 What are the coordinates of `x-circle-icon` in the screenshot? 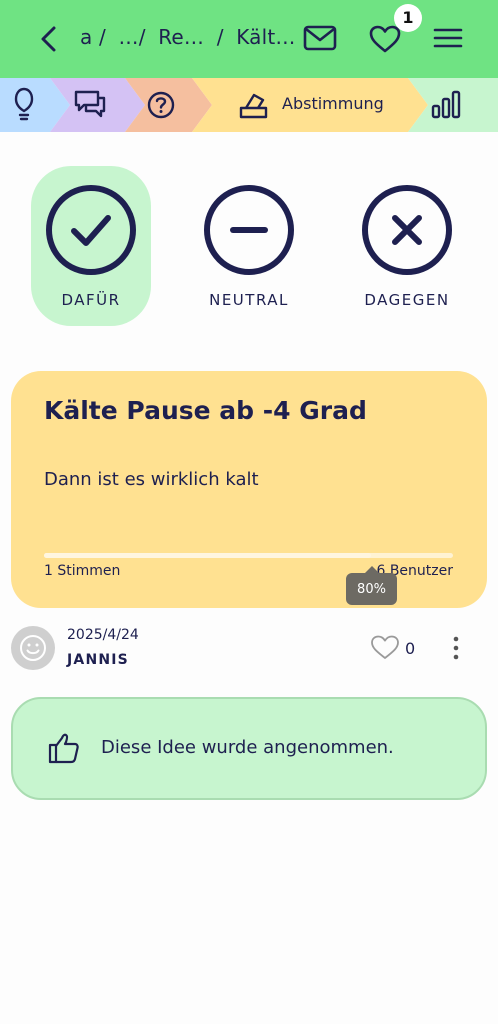 It's located at (407, 230).